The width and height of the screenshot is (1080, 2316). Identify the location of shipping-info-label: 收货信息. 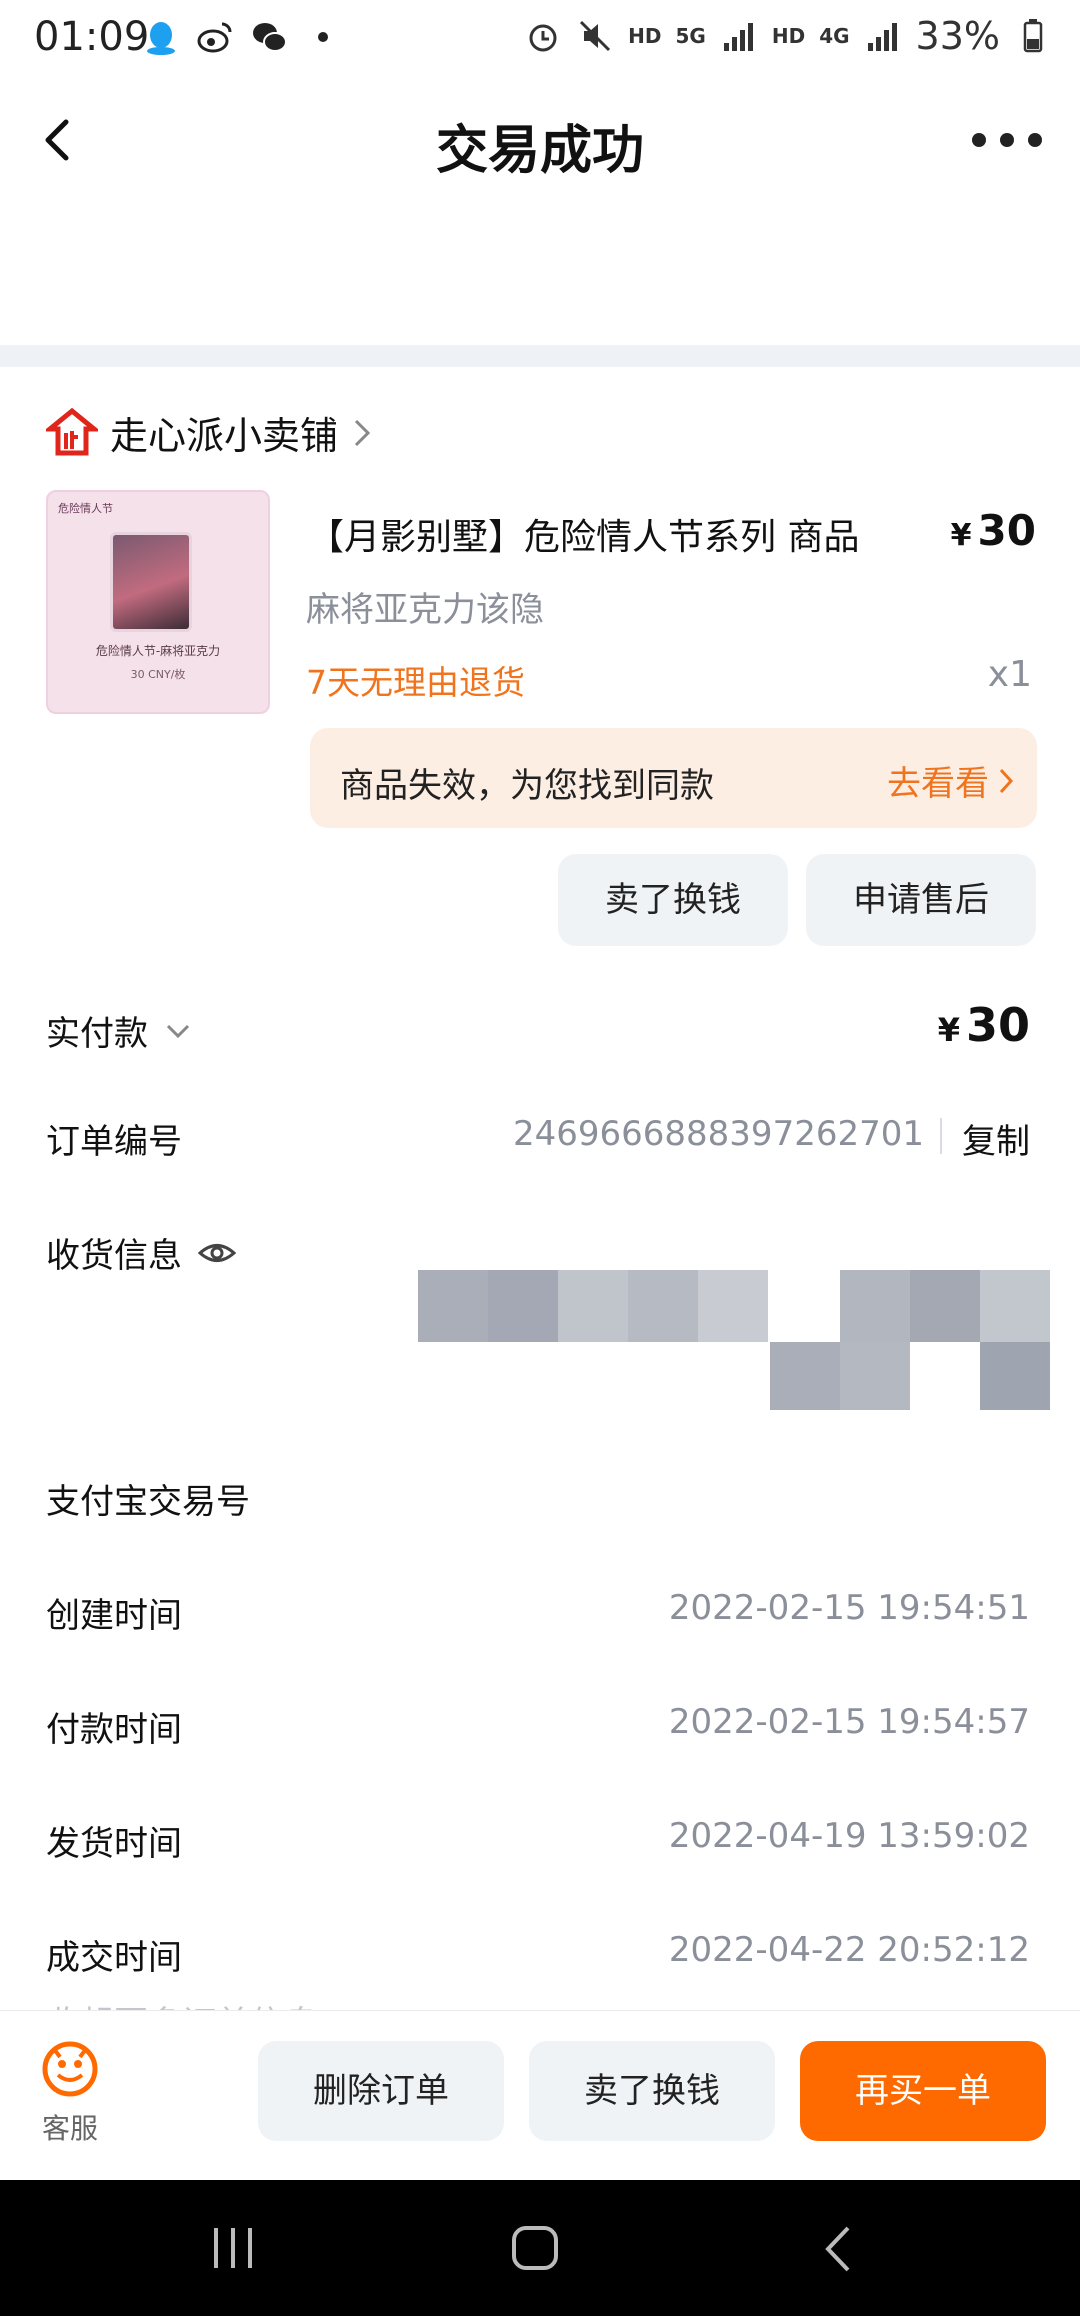
(114, 1256).